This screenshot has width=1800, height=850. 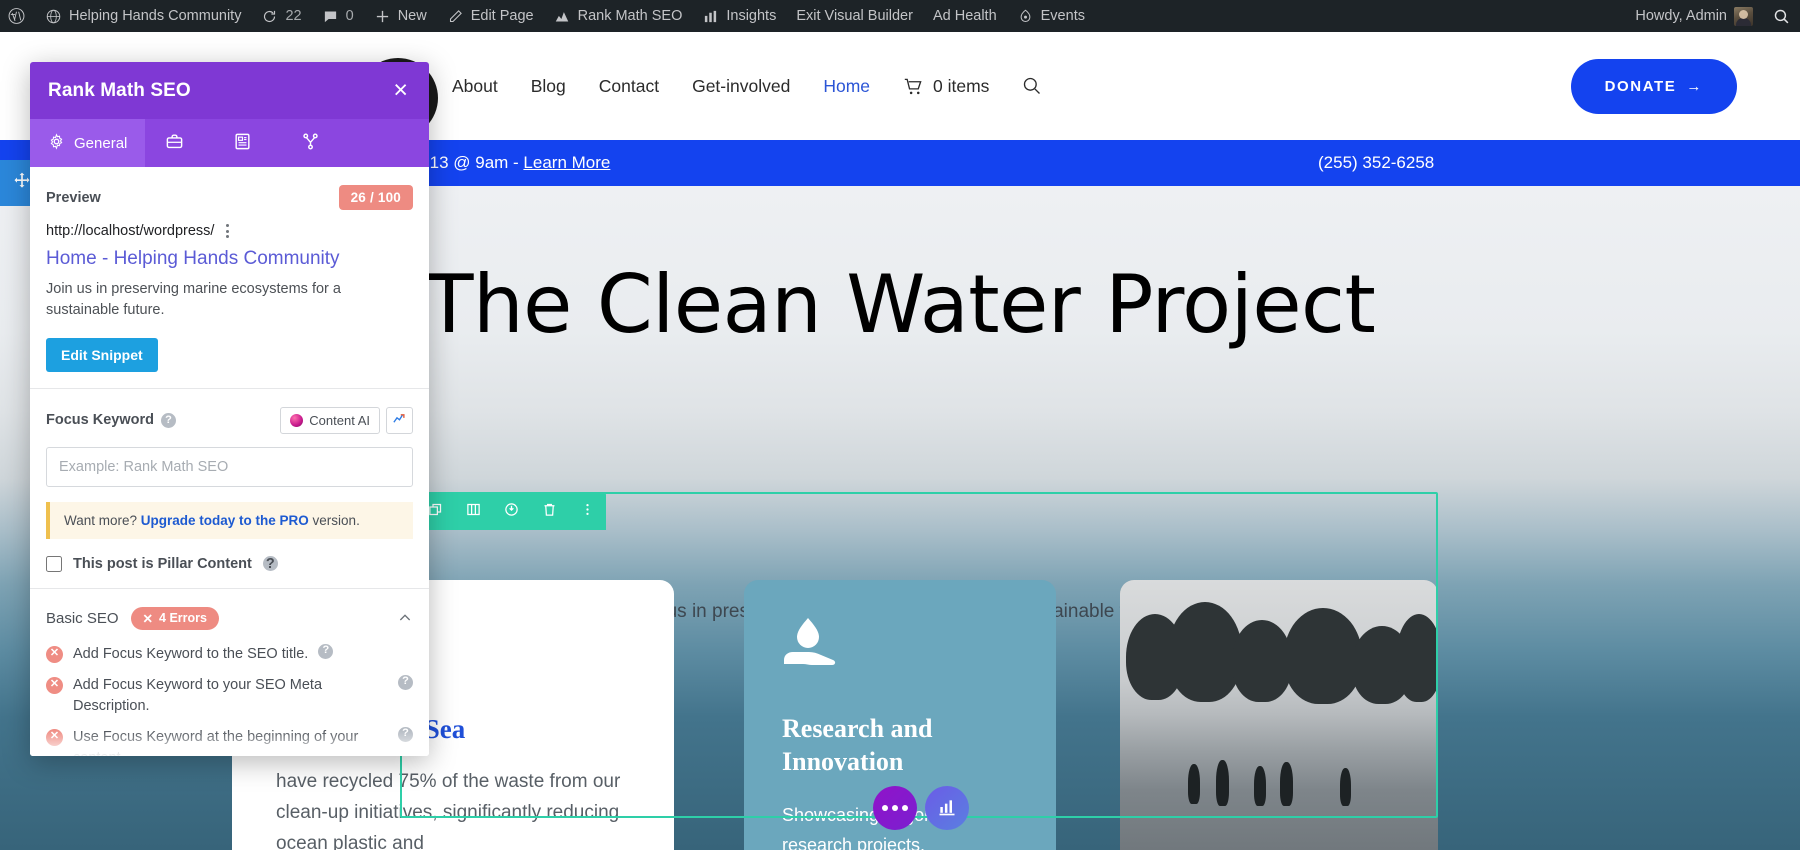 I want to click on more-vertical-icon, so click(x=587, y=511).